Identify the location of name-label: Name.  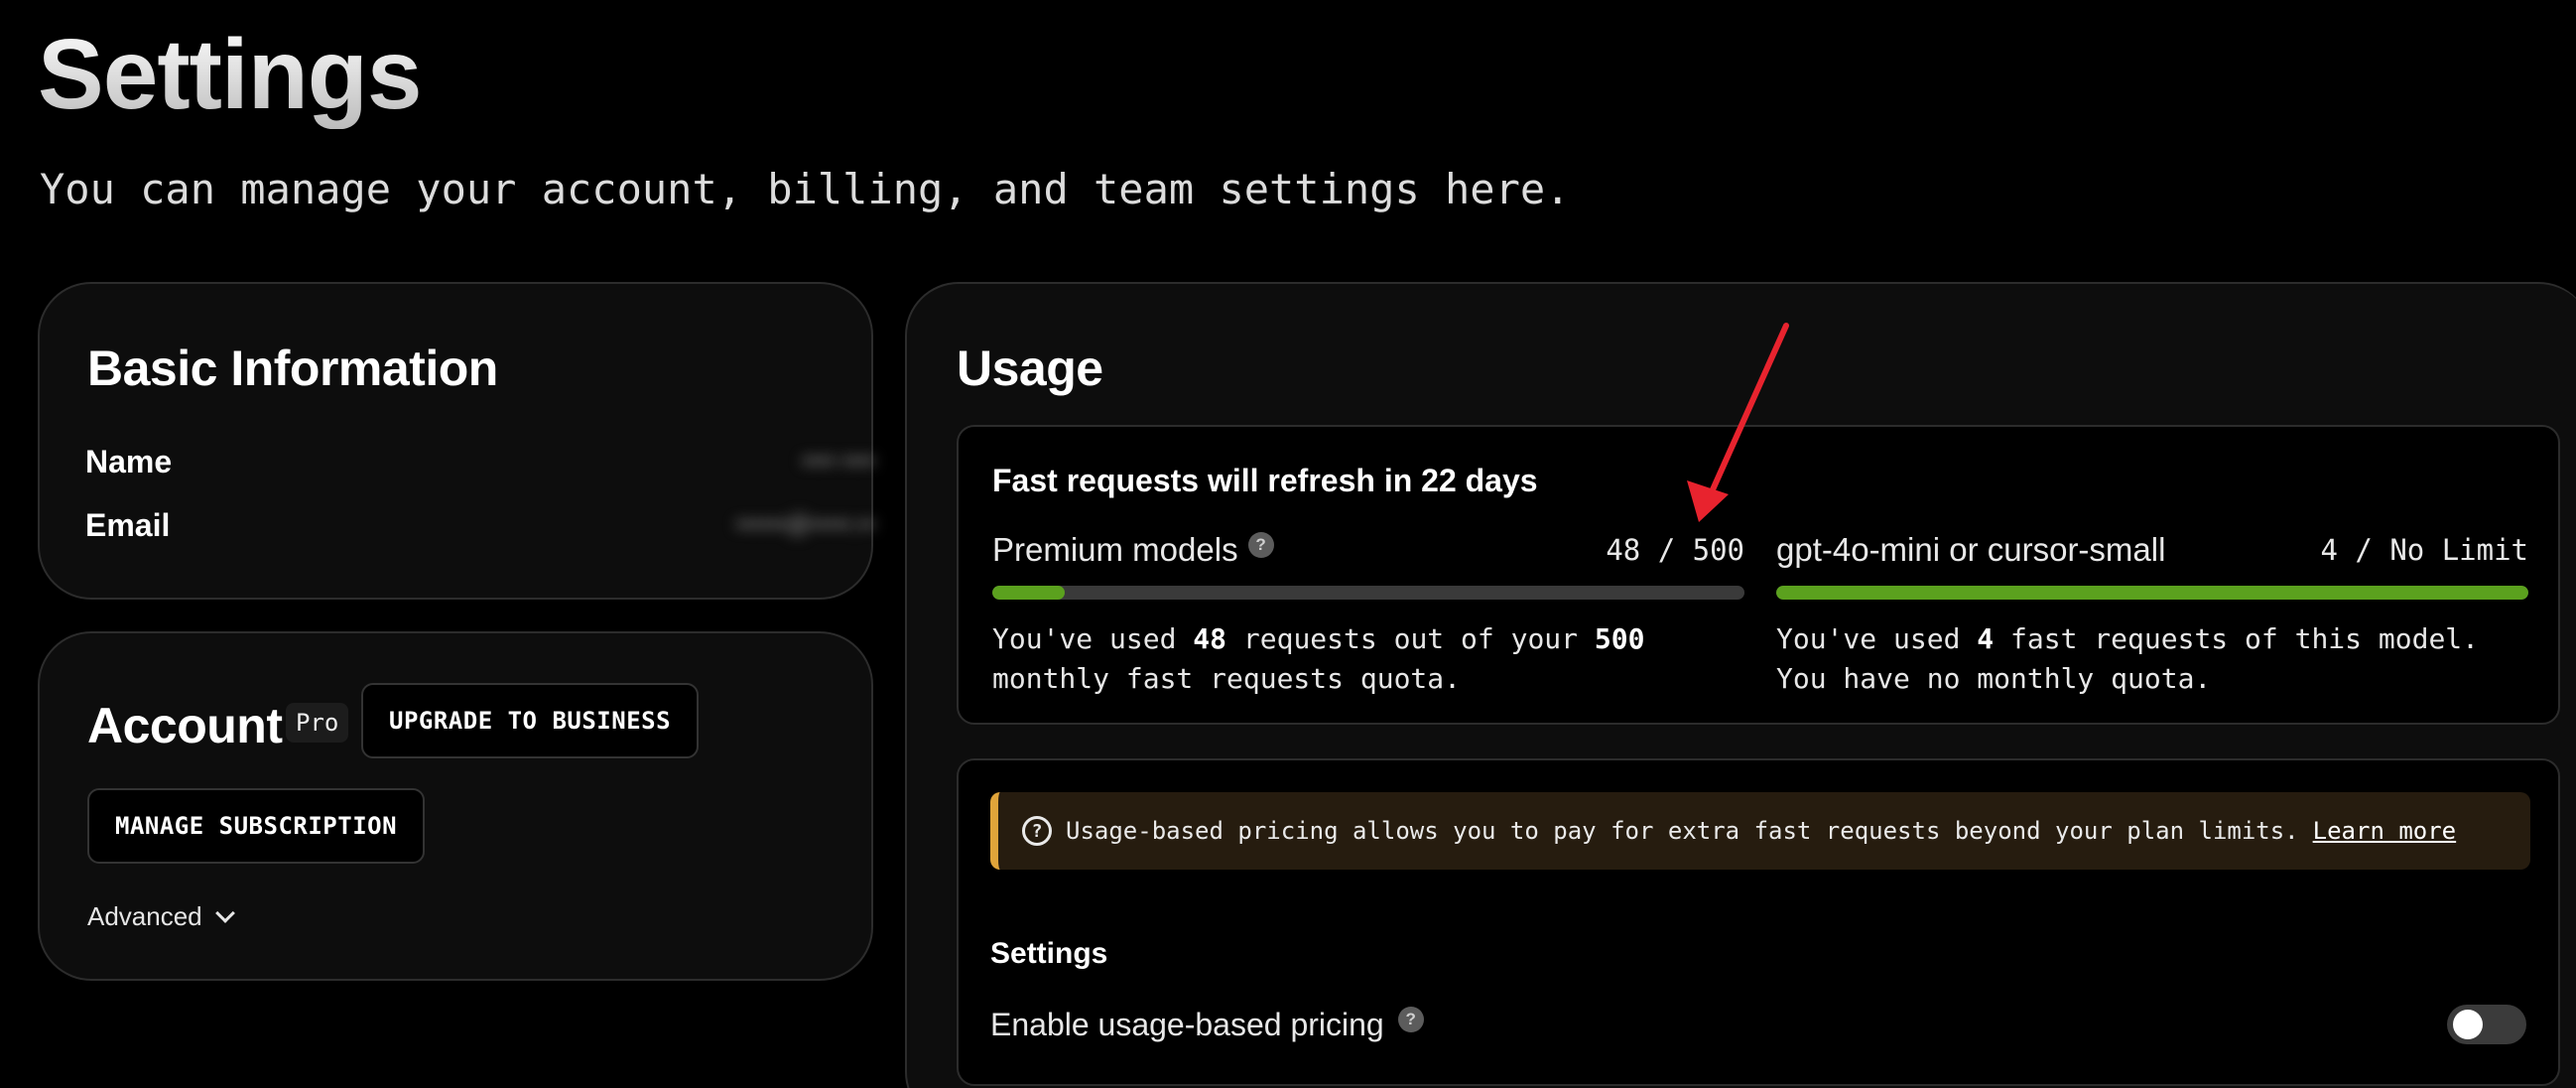
(129, 461).